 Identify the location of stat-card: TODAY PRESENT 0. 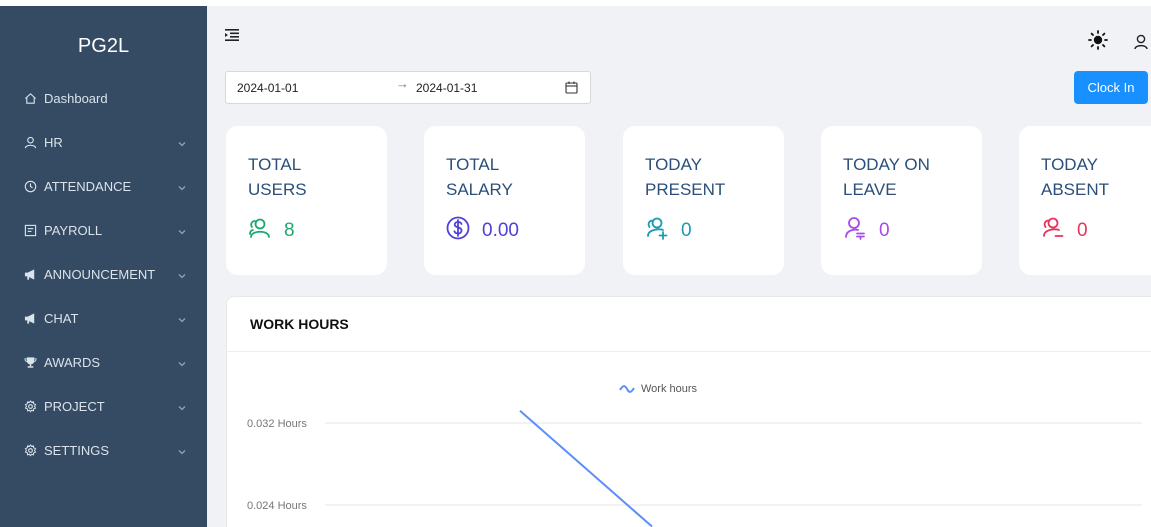
(703, 200).